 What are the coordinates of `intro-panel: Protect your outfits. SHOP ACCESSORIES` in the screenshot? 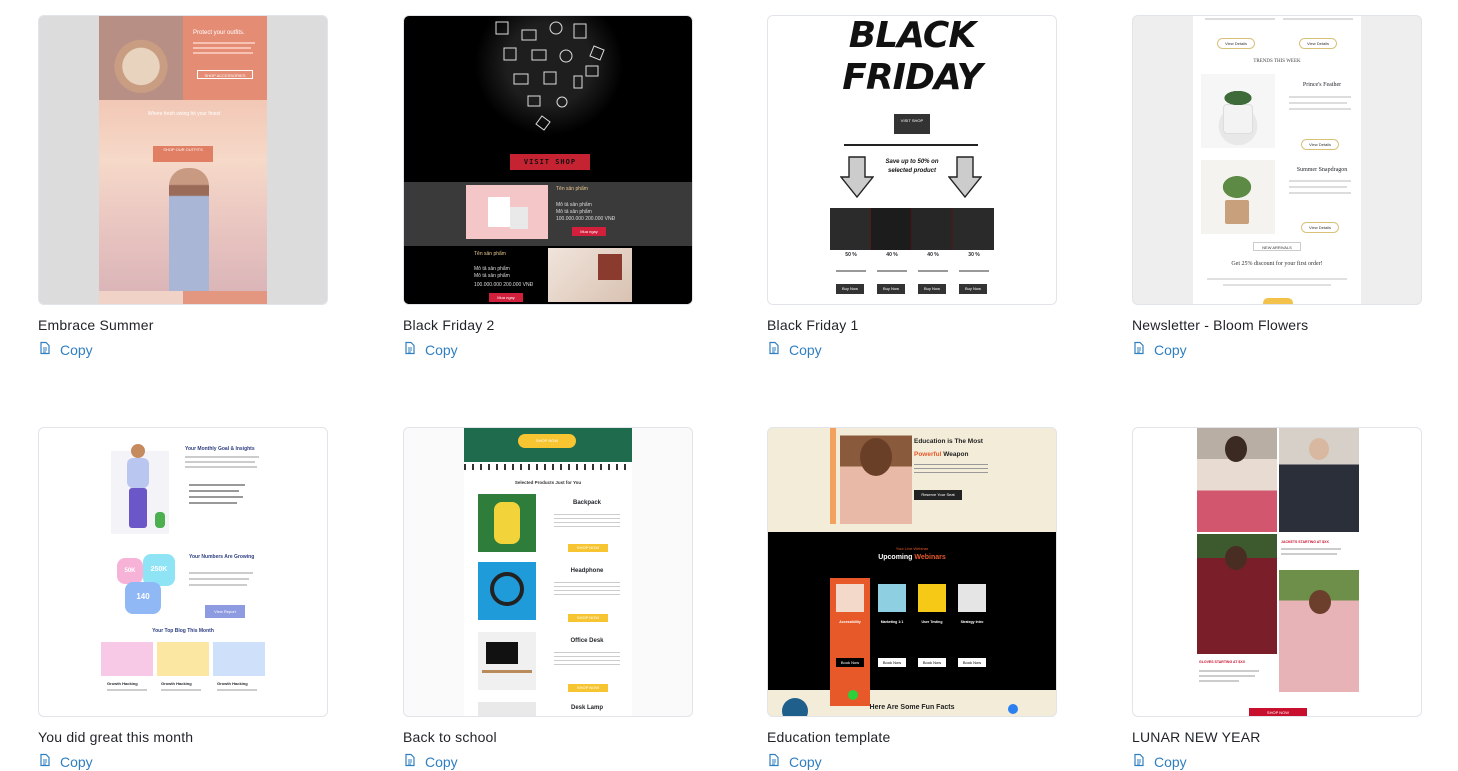 It's located at (225, 58).